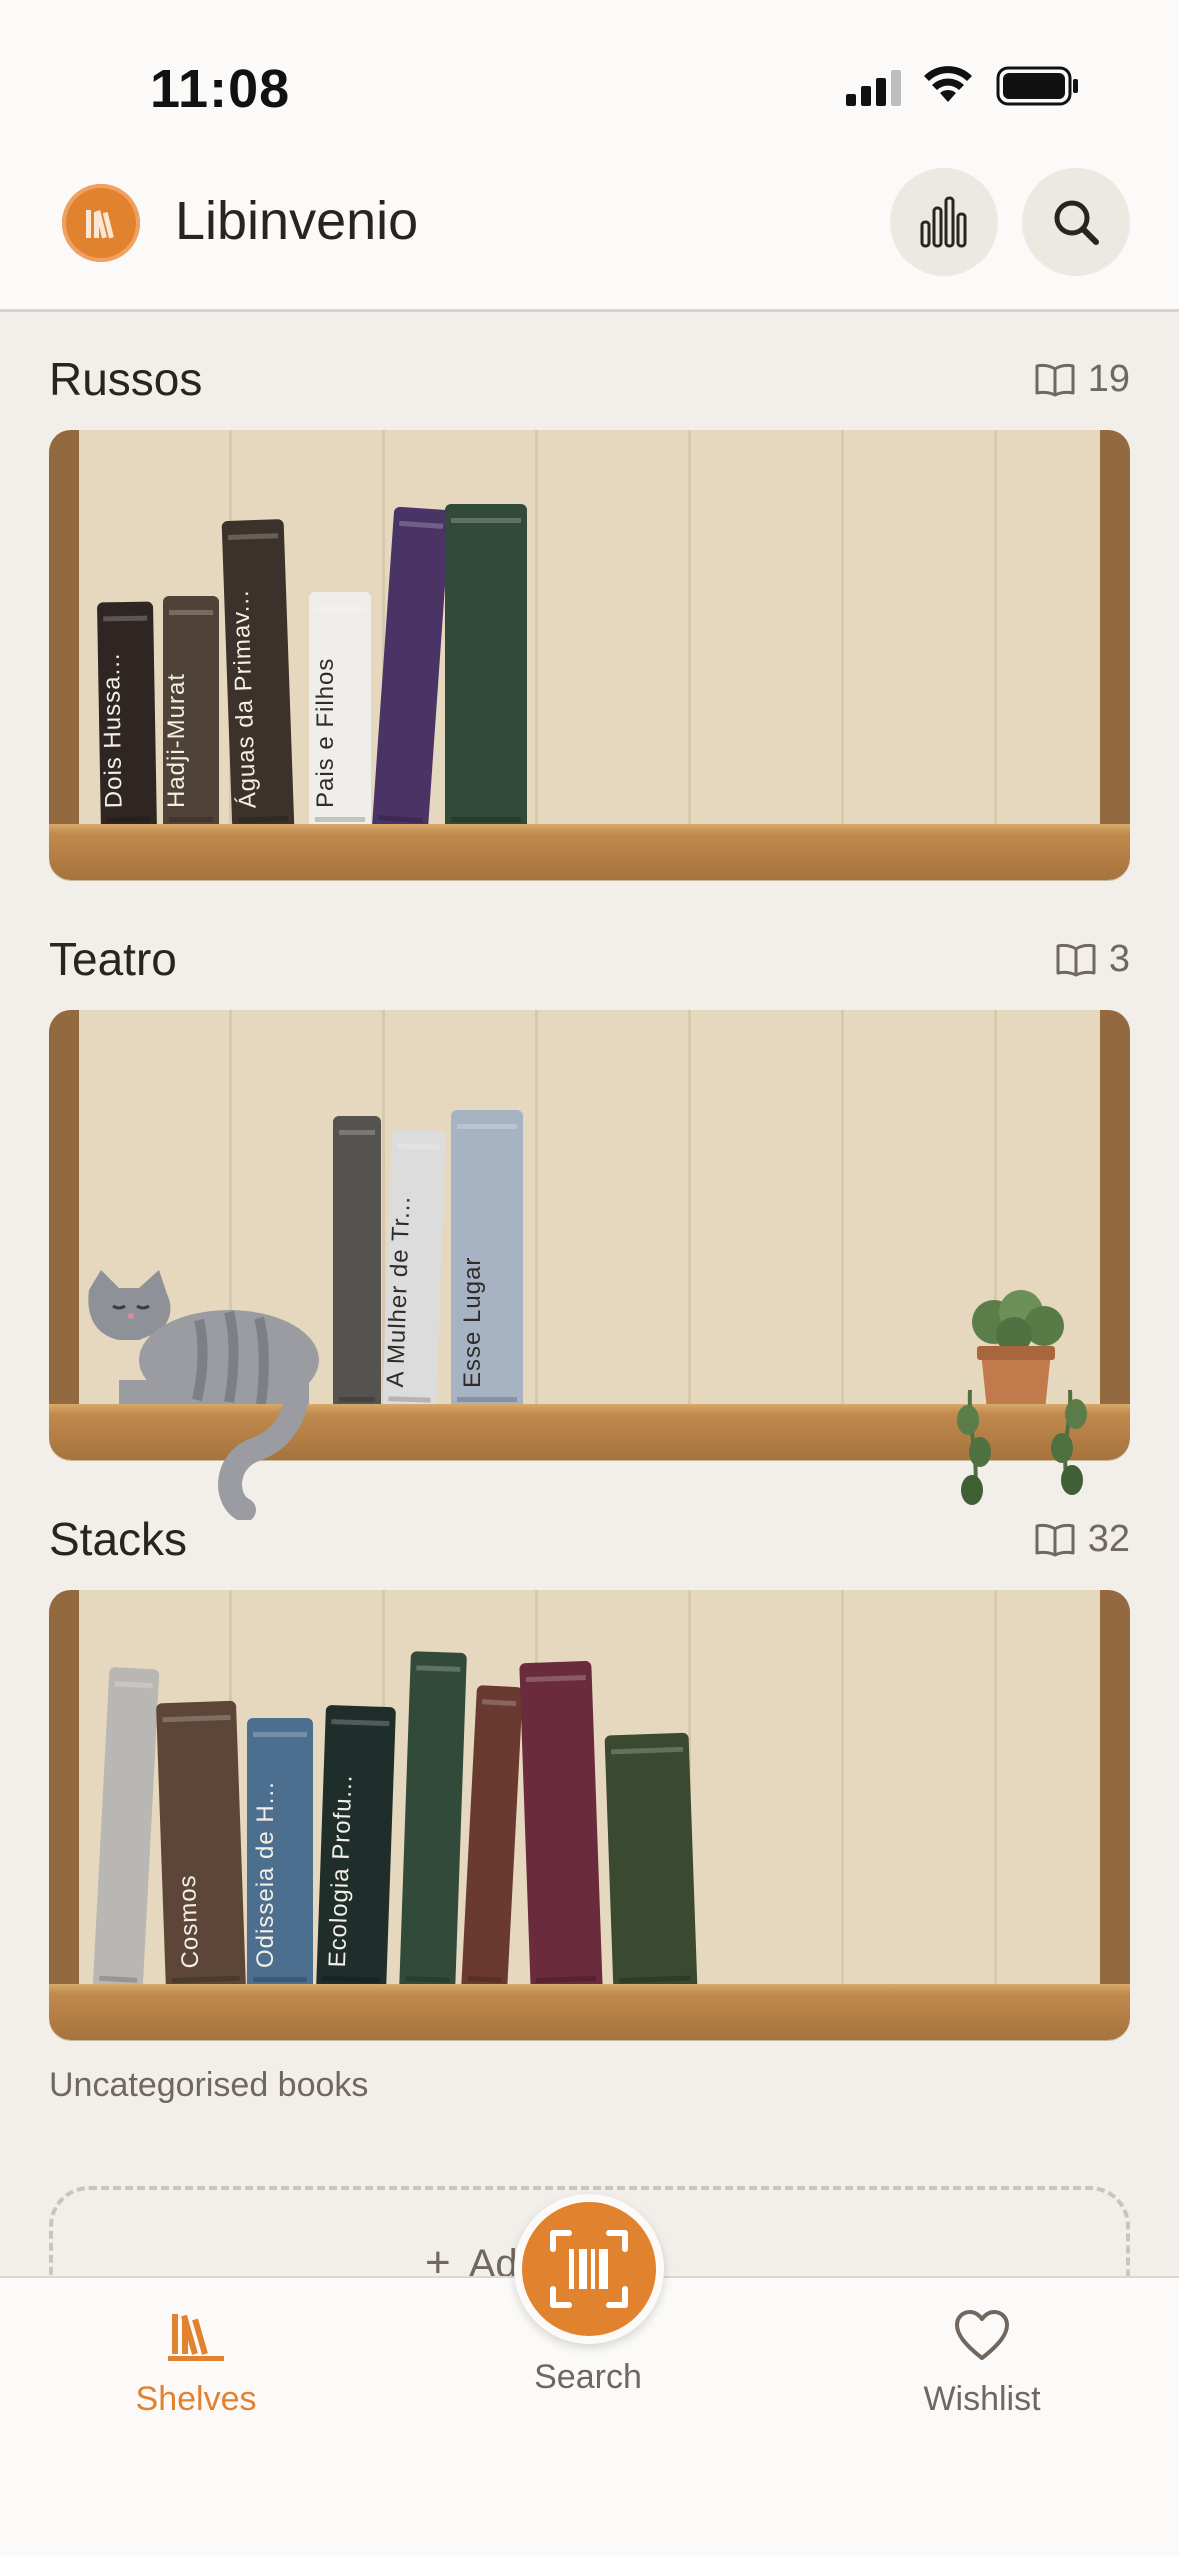  I want to click on cat-tail-illustration, so click(263, 1445).